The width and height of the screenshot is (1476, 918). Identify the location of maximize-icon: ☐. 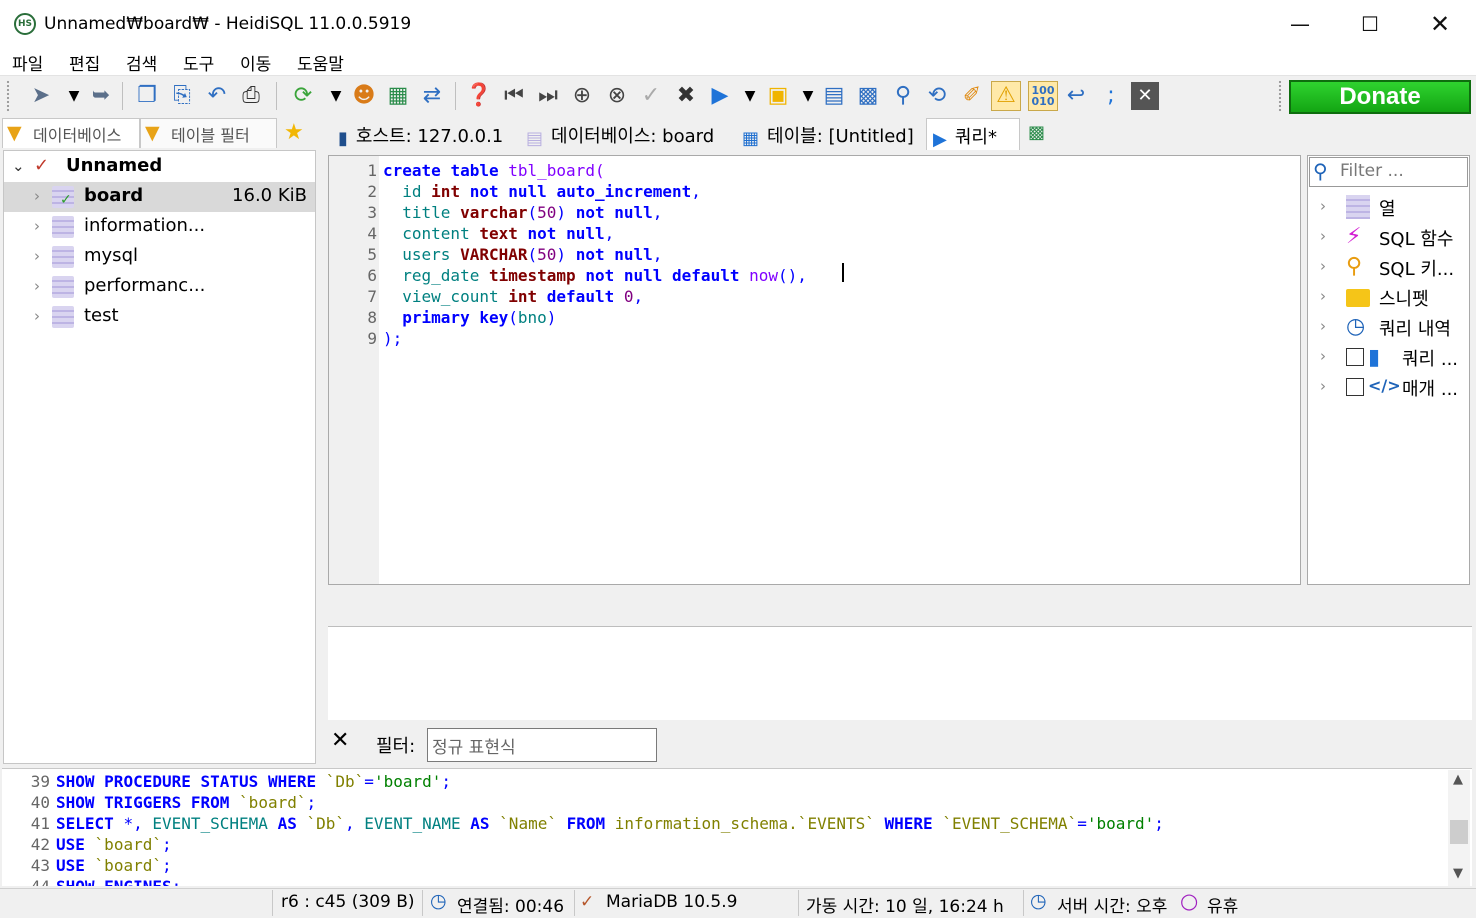
(1370, 24).